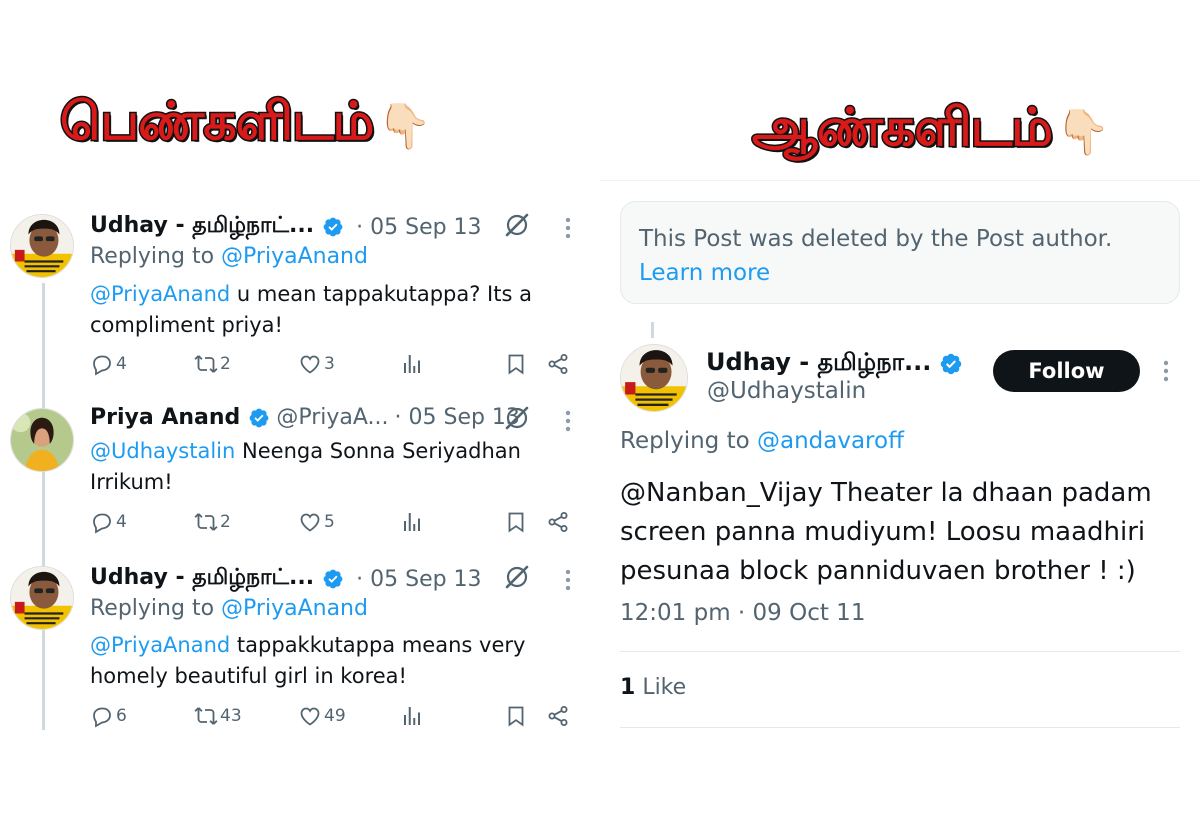 Image resolution: width=1200 pixels, height=813 pixels. Describe the element at coordinates (231, 716) in the screenshot. I see `repost-count: 43` at that location.